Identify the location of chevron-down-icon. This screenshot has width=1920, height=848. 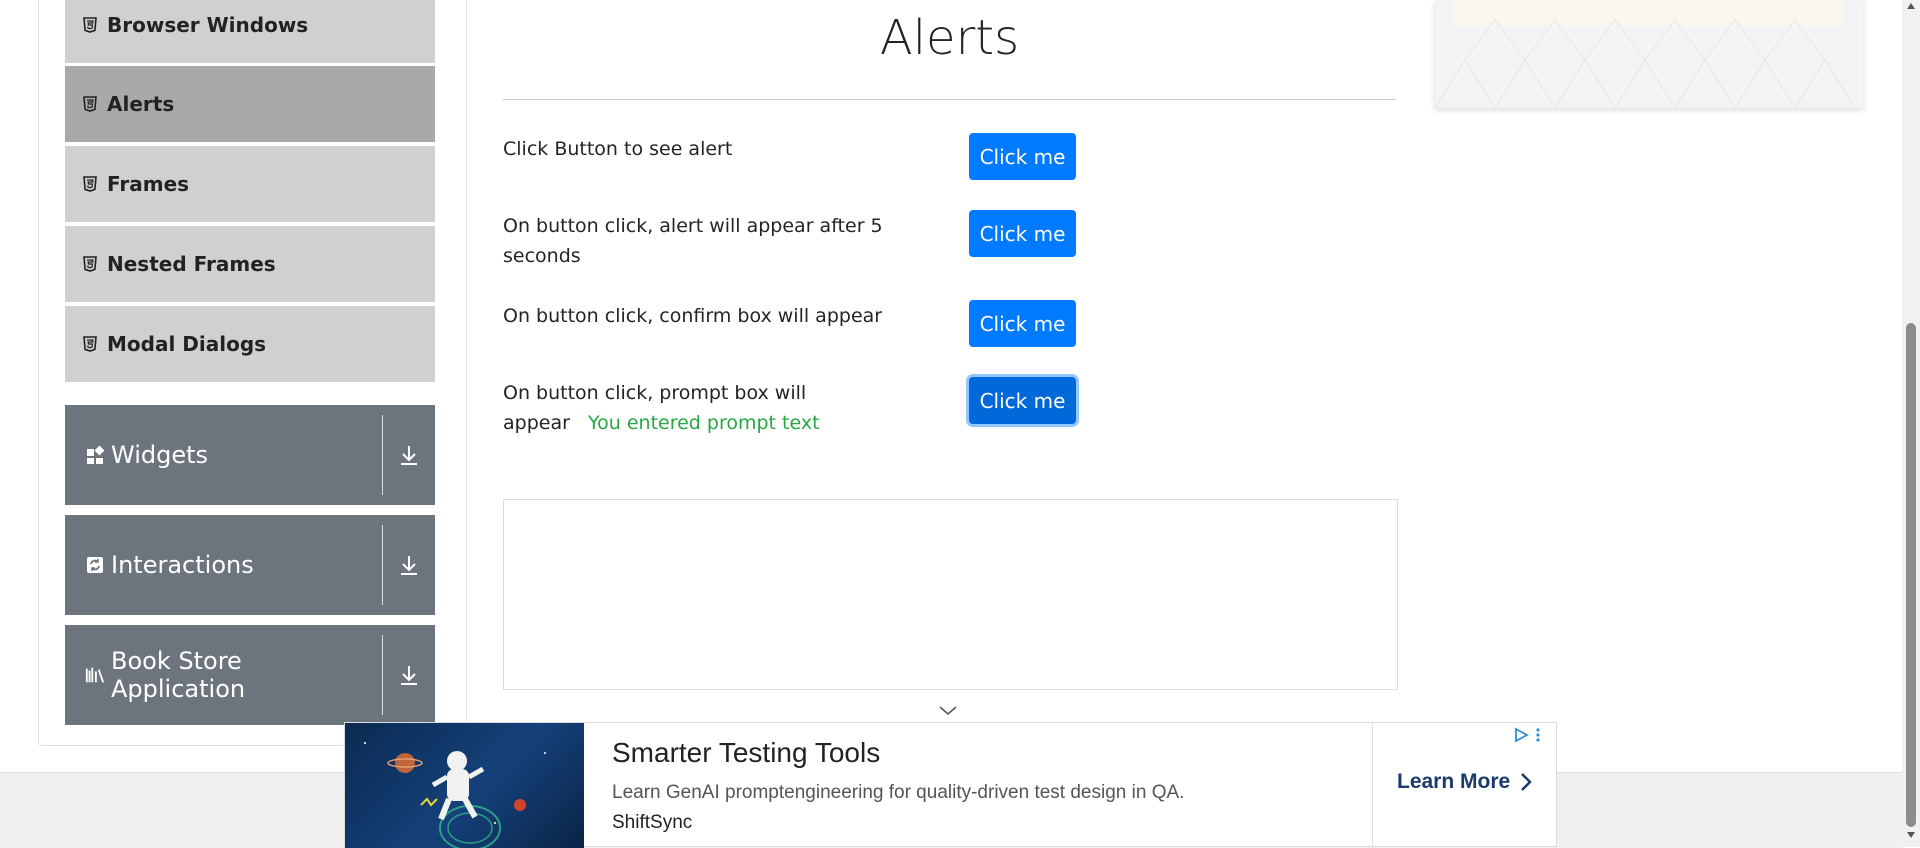
(948, 710).